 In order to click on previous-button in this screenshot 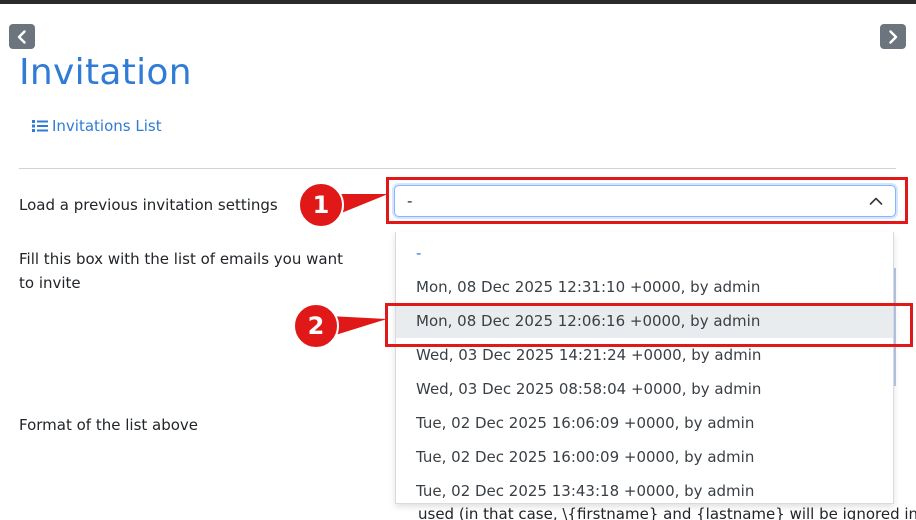, I will do `click(22, 36)`.